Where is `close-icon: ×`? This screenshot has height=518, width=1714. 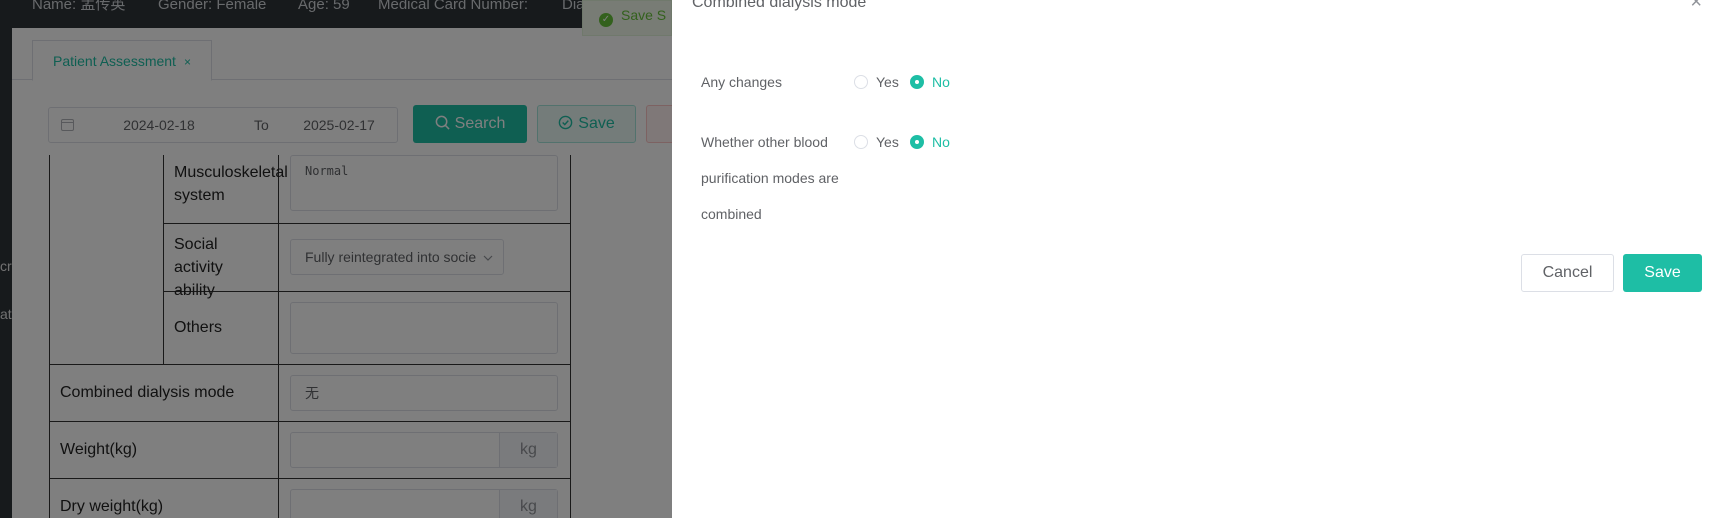 close-icon: × is located at coordinates (1696, 6).